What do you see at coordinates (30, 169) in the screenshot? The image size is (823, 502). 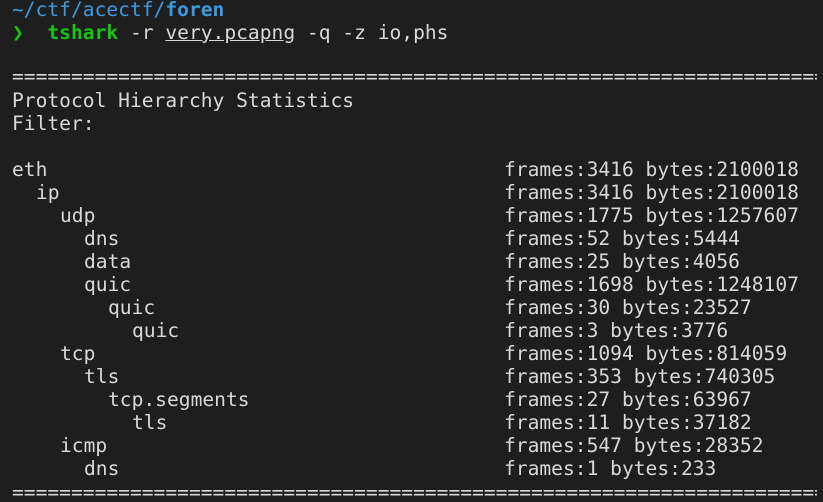 I see `protocol-name: eth` at bounding box center [30, 169].